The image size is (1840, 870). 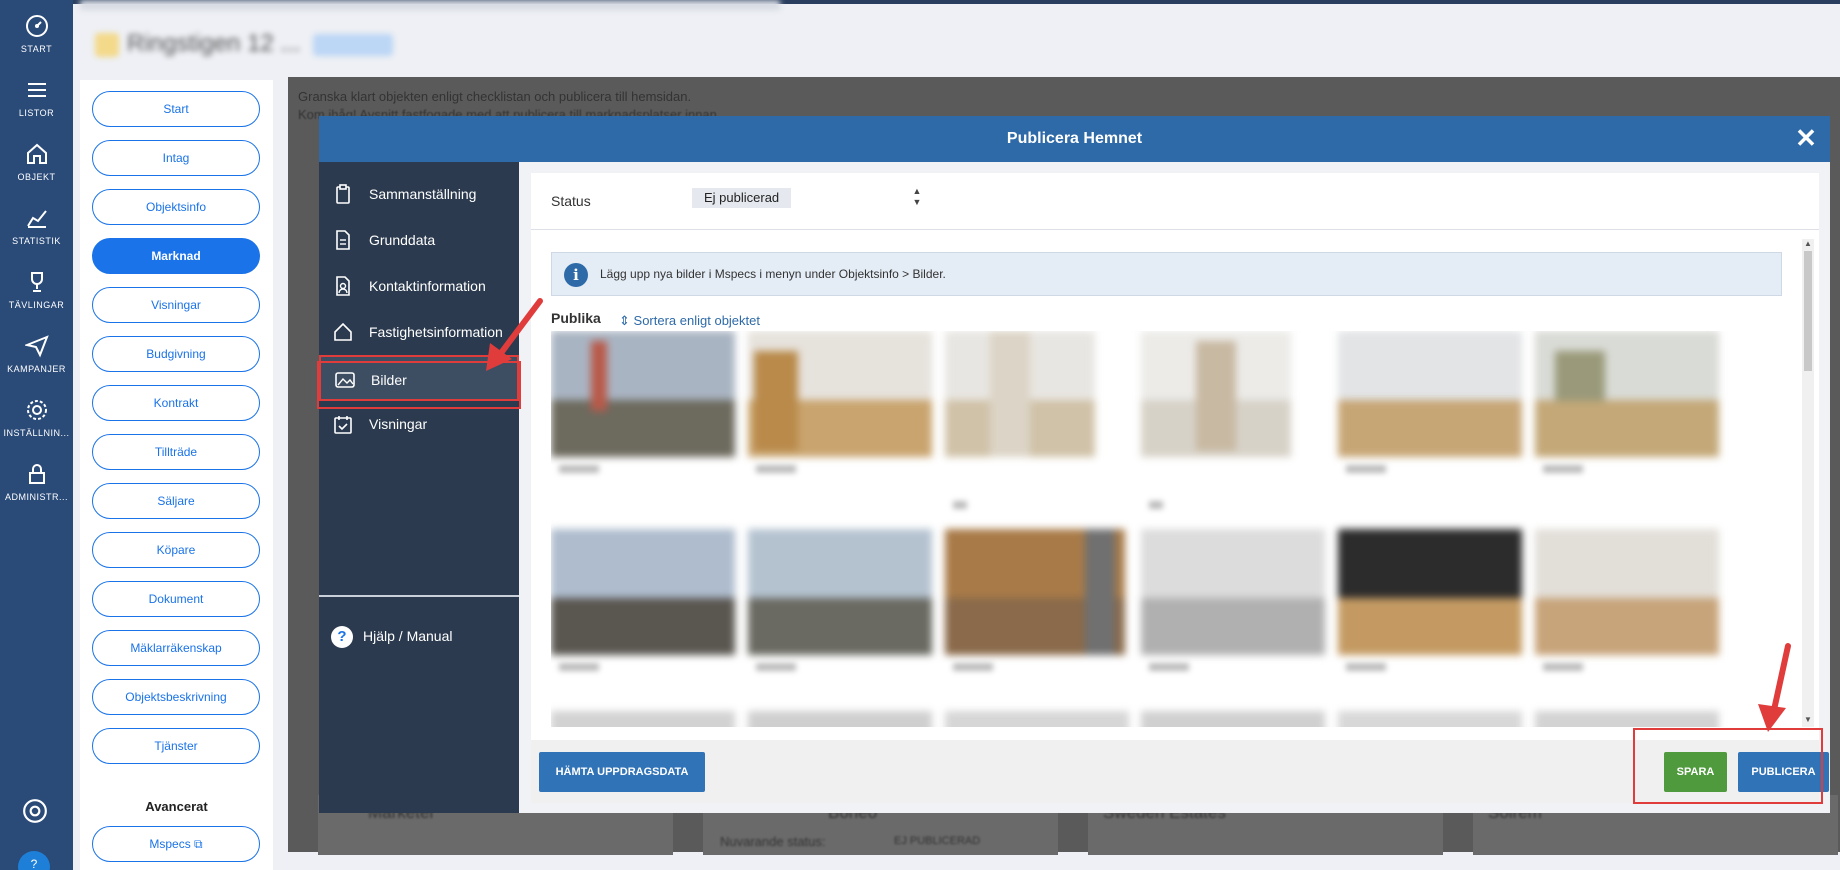 What do you see at coordinates (36, 177) in the screenshot?
I see `rail-label: OBJEKT` at bounding box center [36, 177].